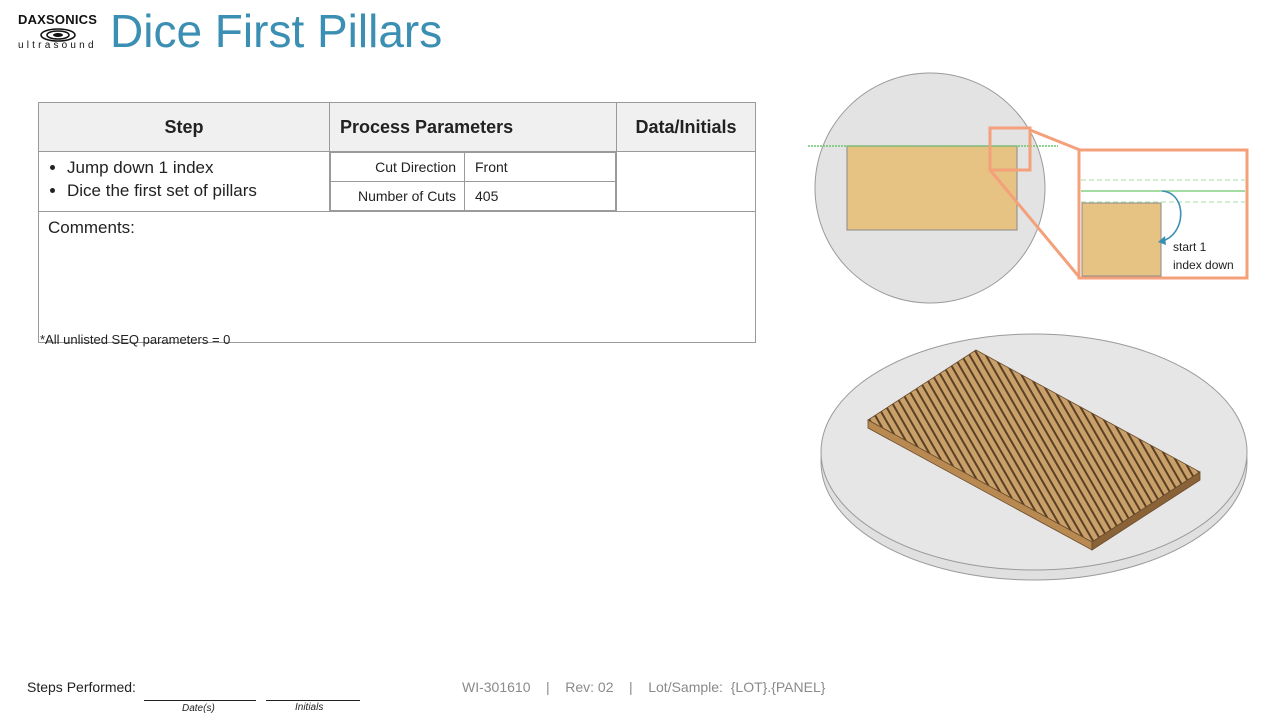 The image size is (1280, 720). Describe the element at coordinates (313, 700) in the screenshot. I see `initials-signature-line` at that location.